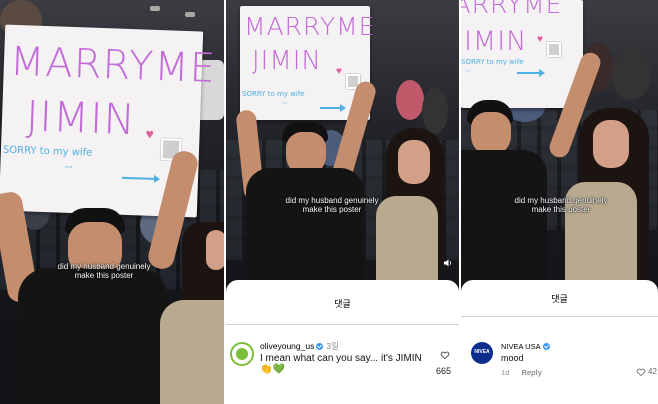 The height and width of the screenshot is (404, 658). I want to click on comment-username: NIVEA USA, so click(521, 346).